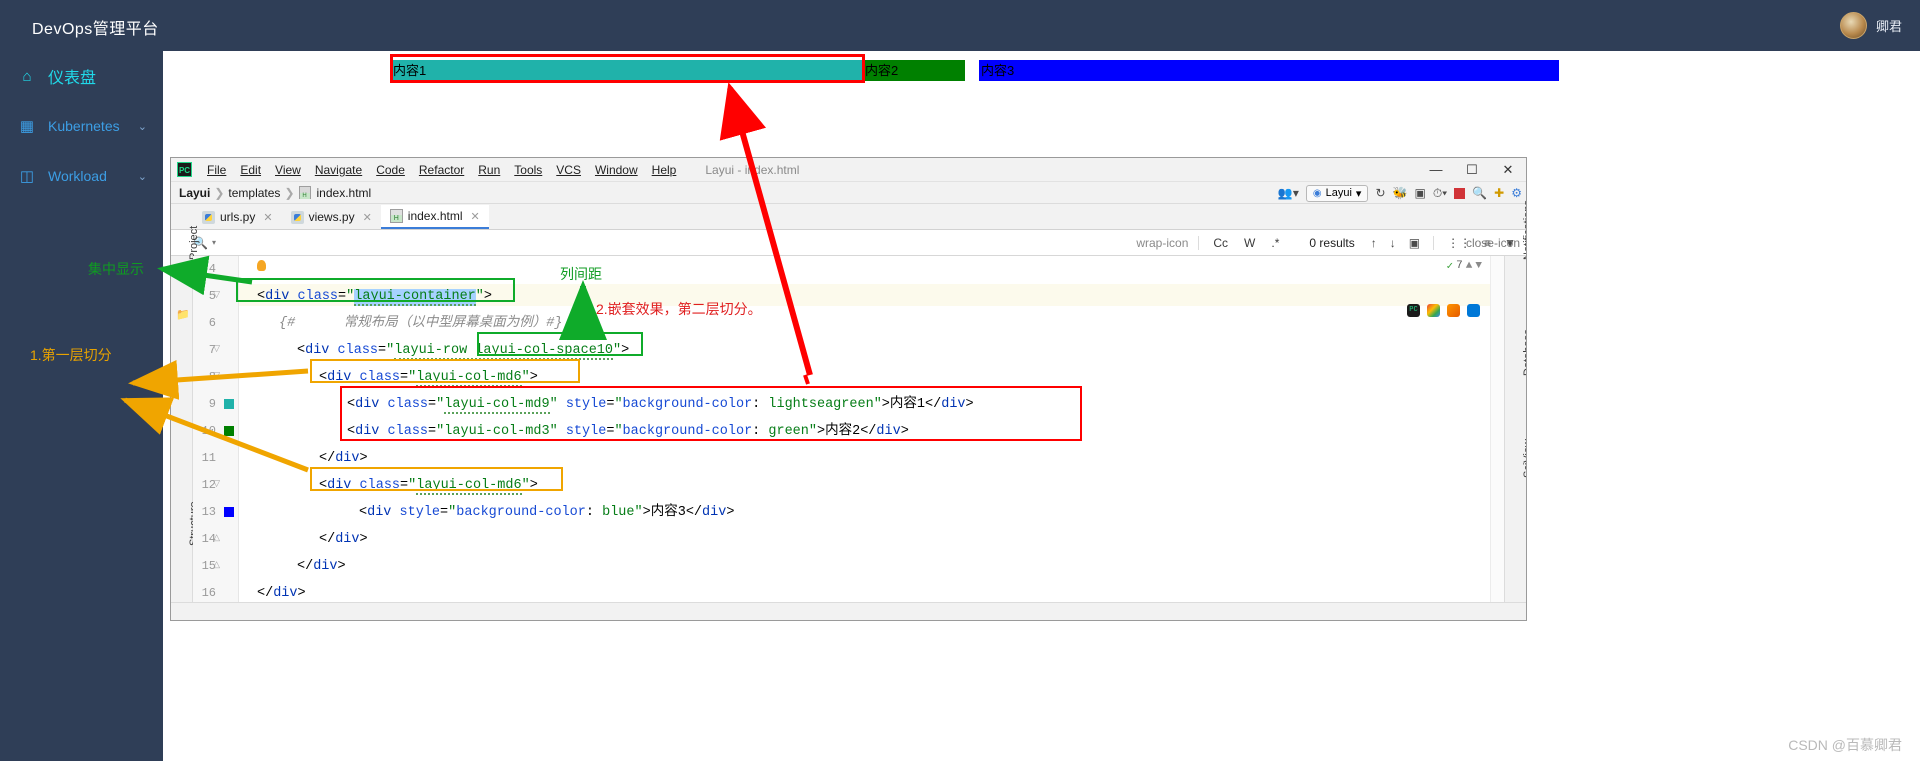 Image resolution: width=1920 pixels, height=761 pixels. What do you see at coordinates (1464, 266) in the screenshot?
I see `inspection-status: ✓ 7 ▲ ▼` at bounding box center [1464, 266].